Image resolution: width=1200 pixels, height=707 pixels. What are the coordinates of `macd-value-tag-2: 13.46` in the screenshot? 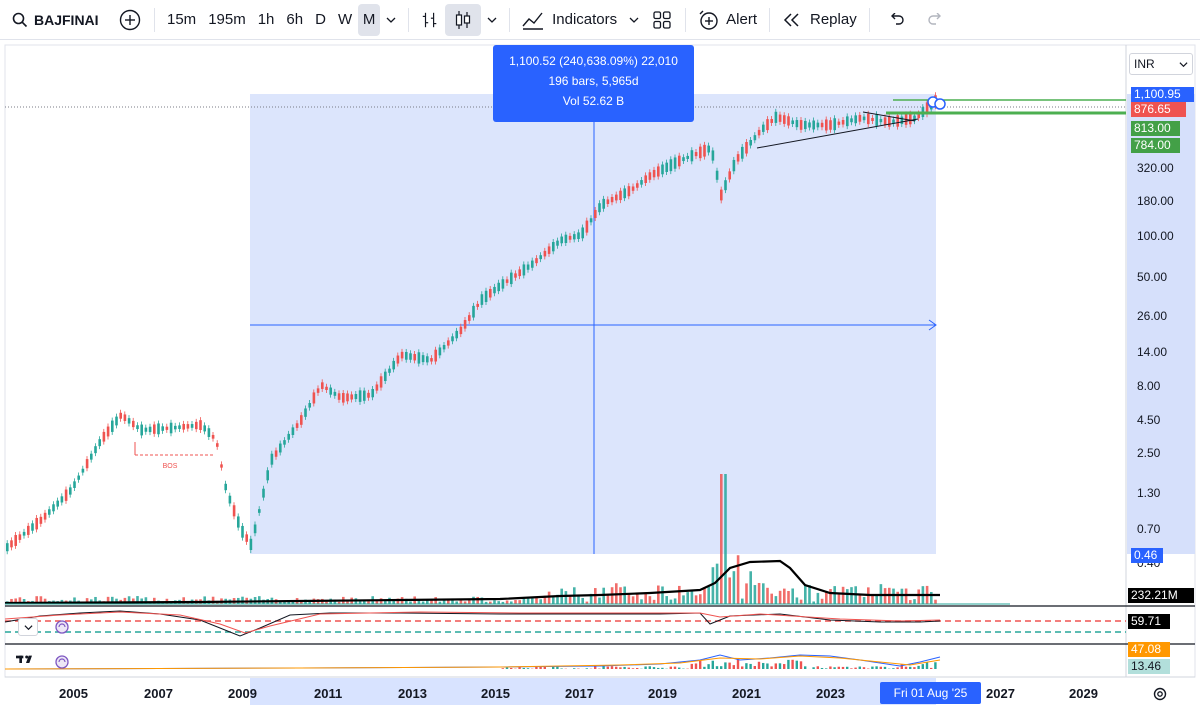 It's located at (1149, 666).